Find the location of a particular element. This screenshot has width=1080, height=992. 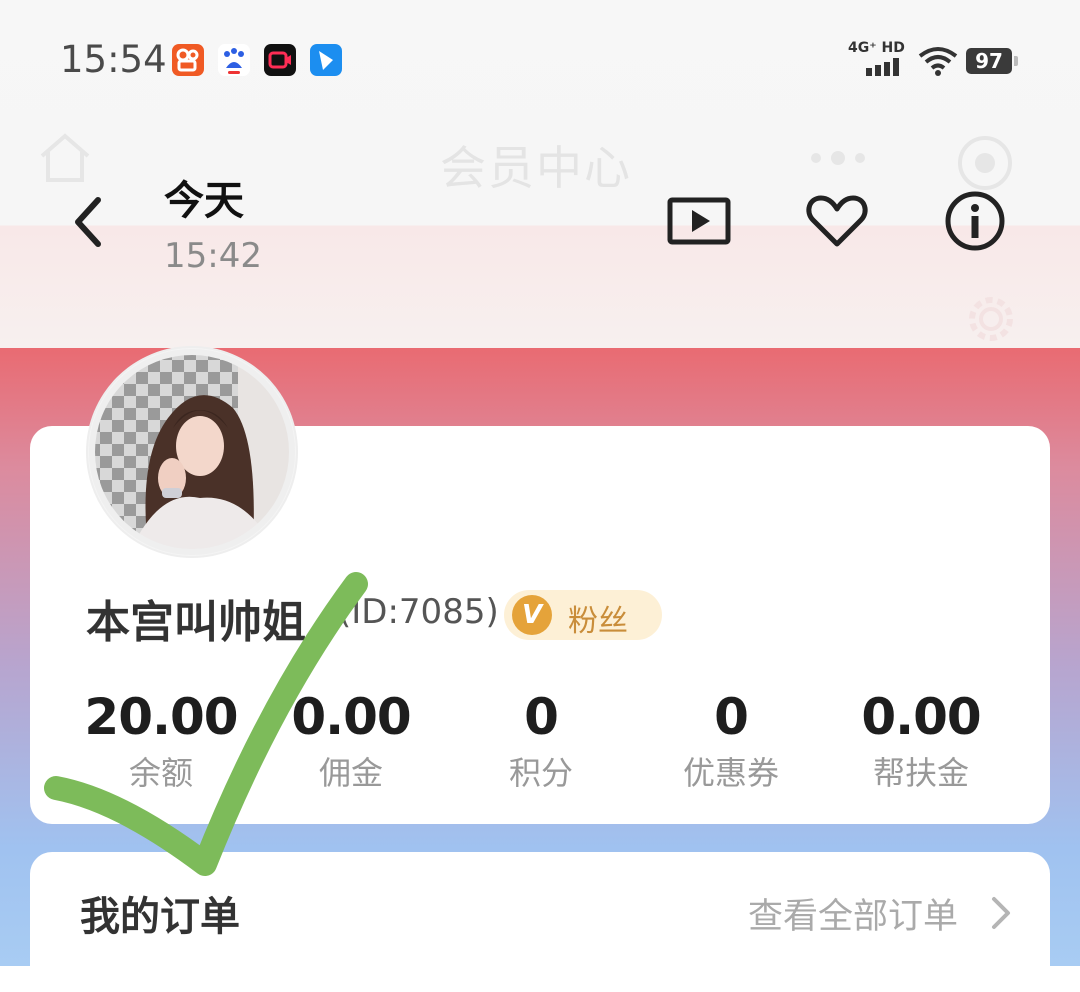

stat-points: 0 积分 is located at coordinates (541, 741).